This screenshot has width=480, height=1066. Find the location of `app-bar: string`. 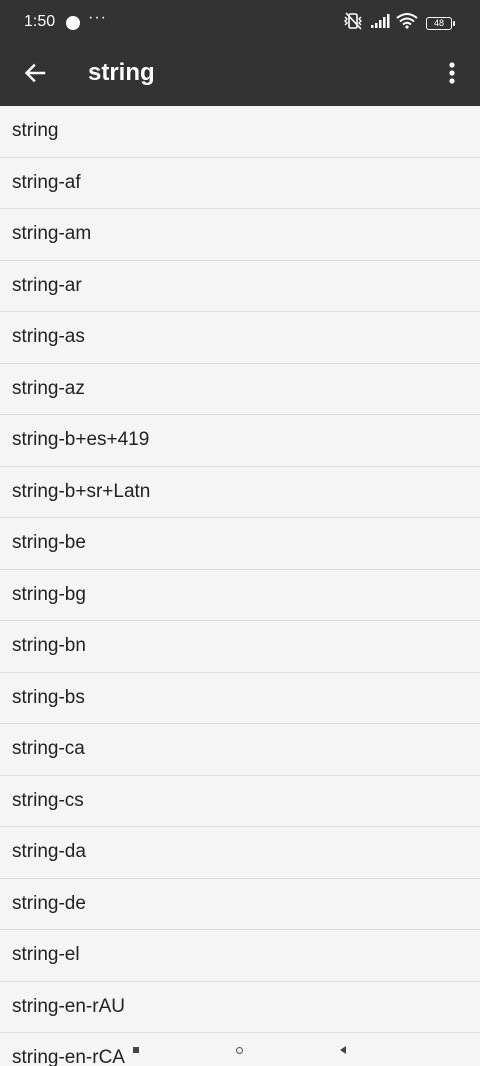

app-bar: string is located at coordinates (240, 75).